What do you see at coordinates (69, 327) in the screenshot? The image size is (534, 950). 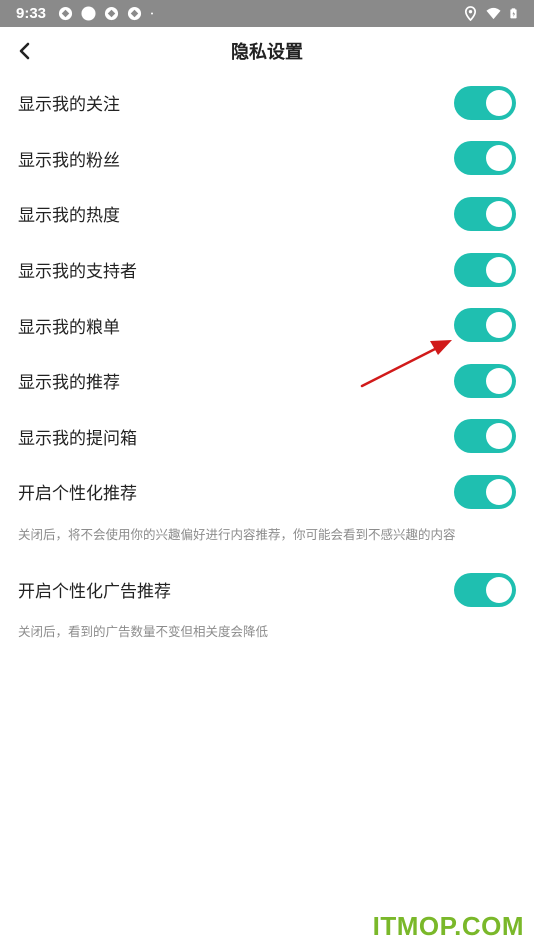 I see `setting-label: 显示我的粮单` at bounding box center [69, 327].